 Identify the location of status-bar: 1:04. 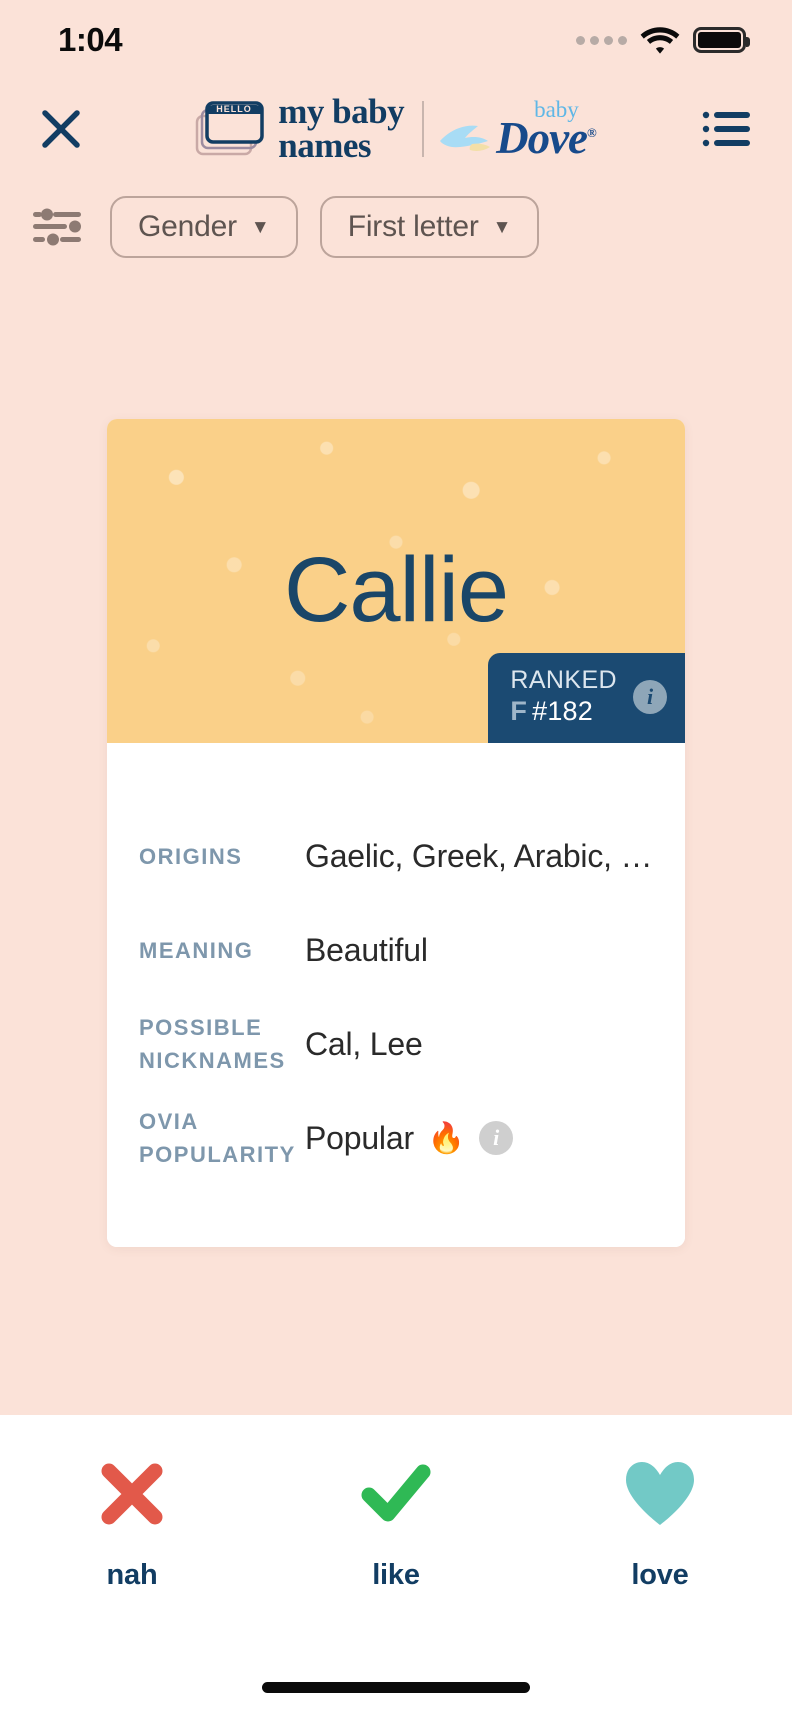
(396, 40).